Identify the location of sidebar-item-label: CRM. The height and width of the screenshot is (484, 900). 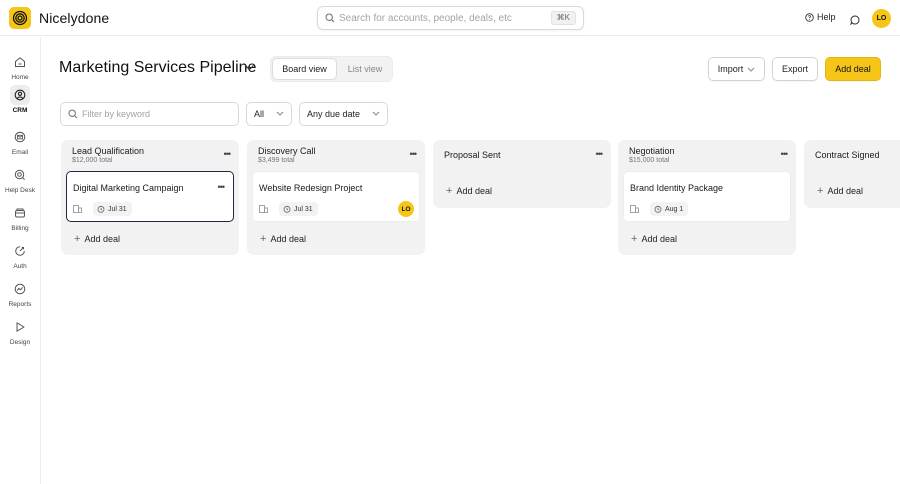
(20, 110).